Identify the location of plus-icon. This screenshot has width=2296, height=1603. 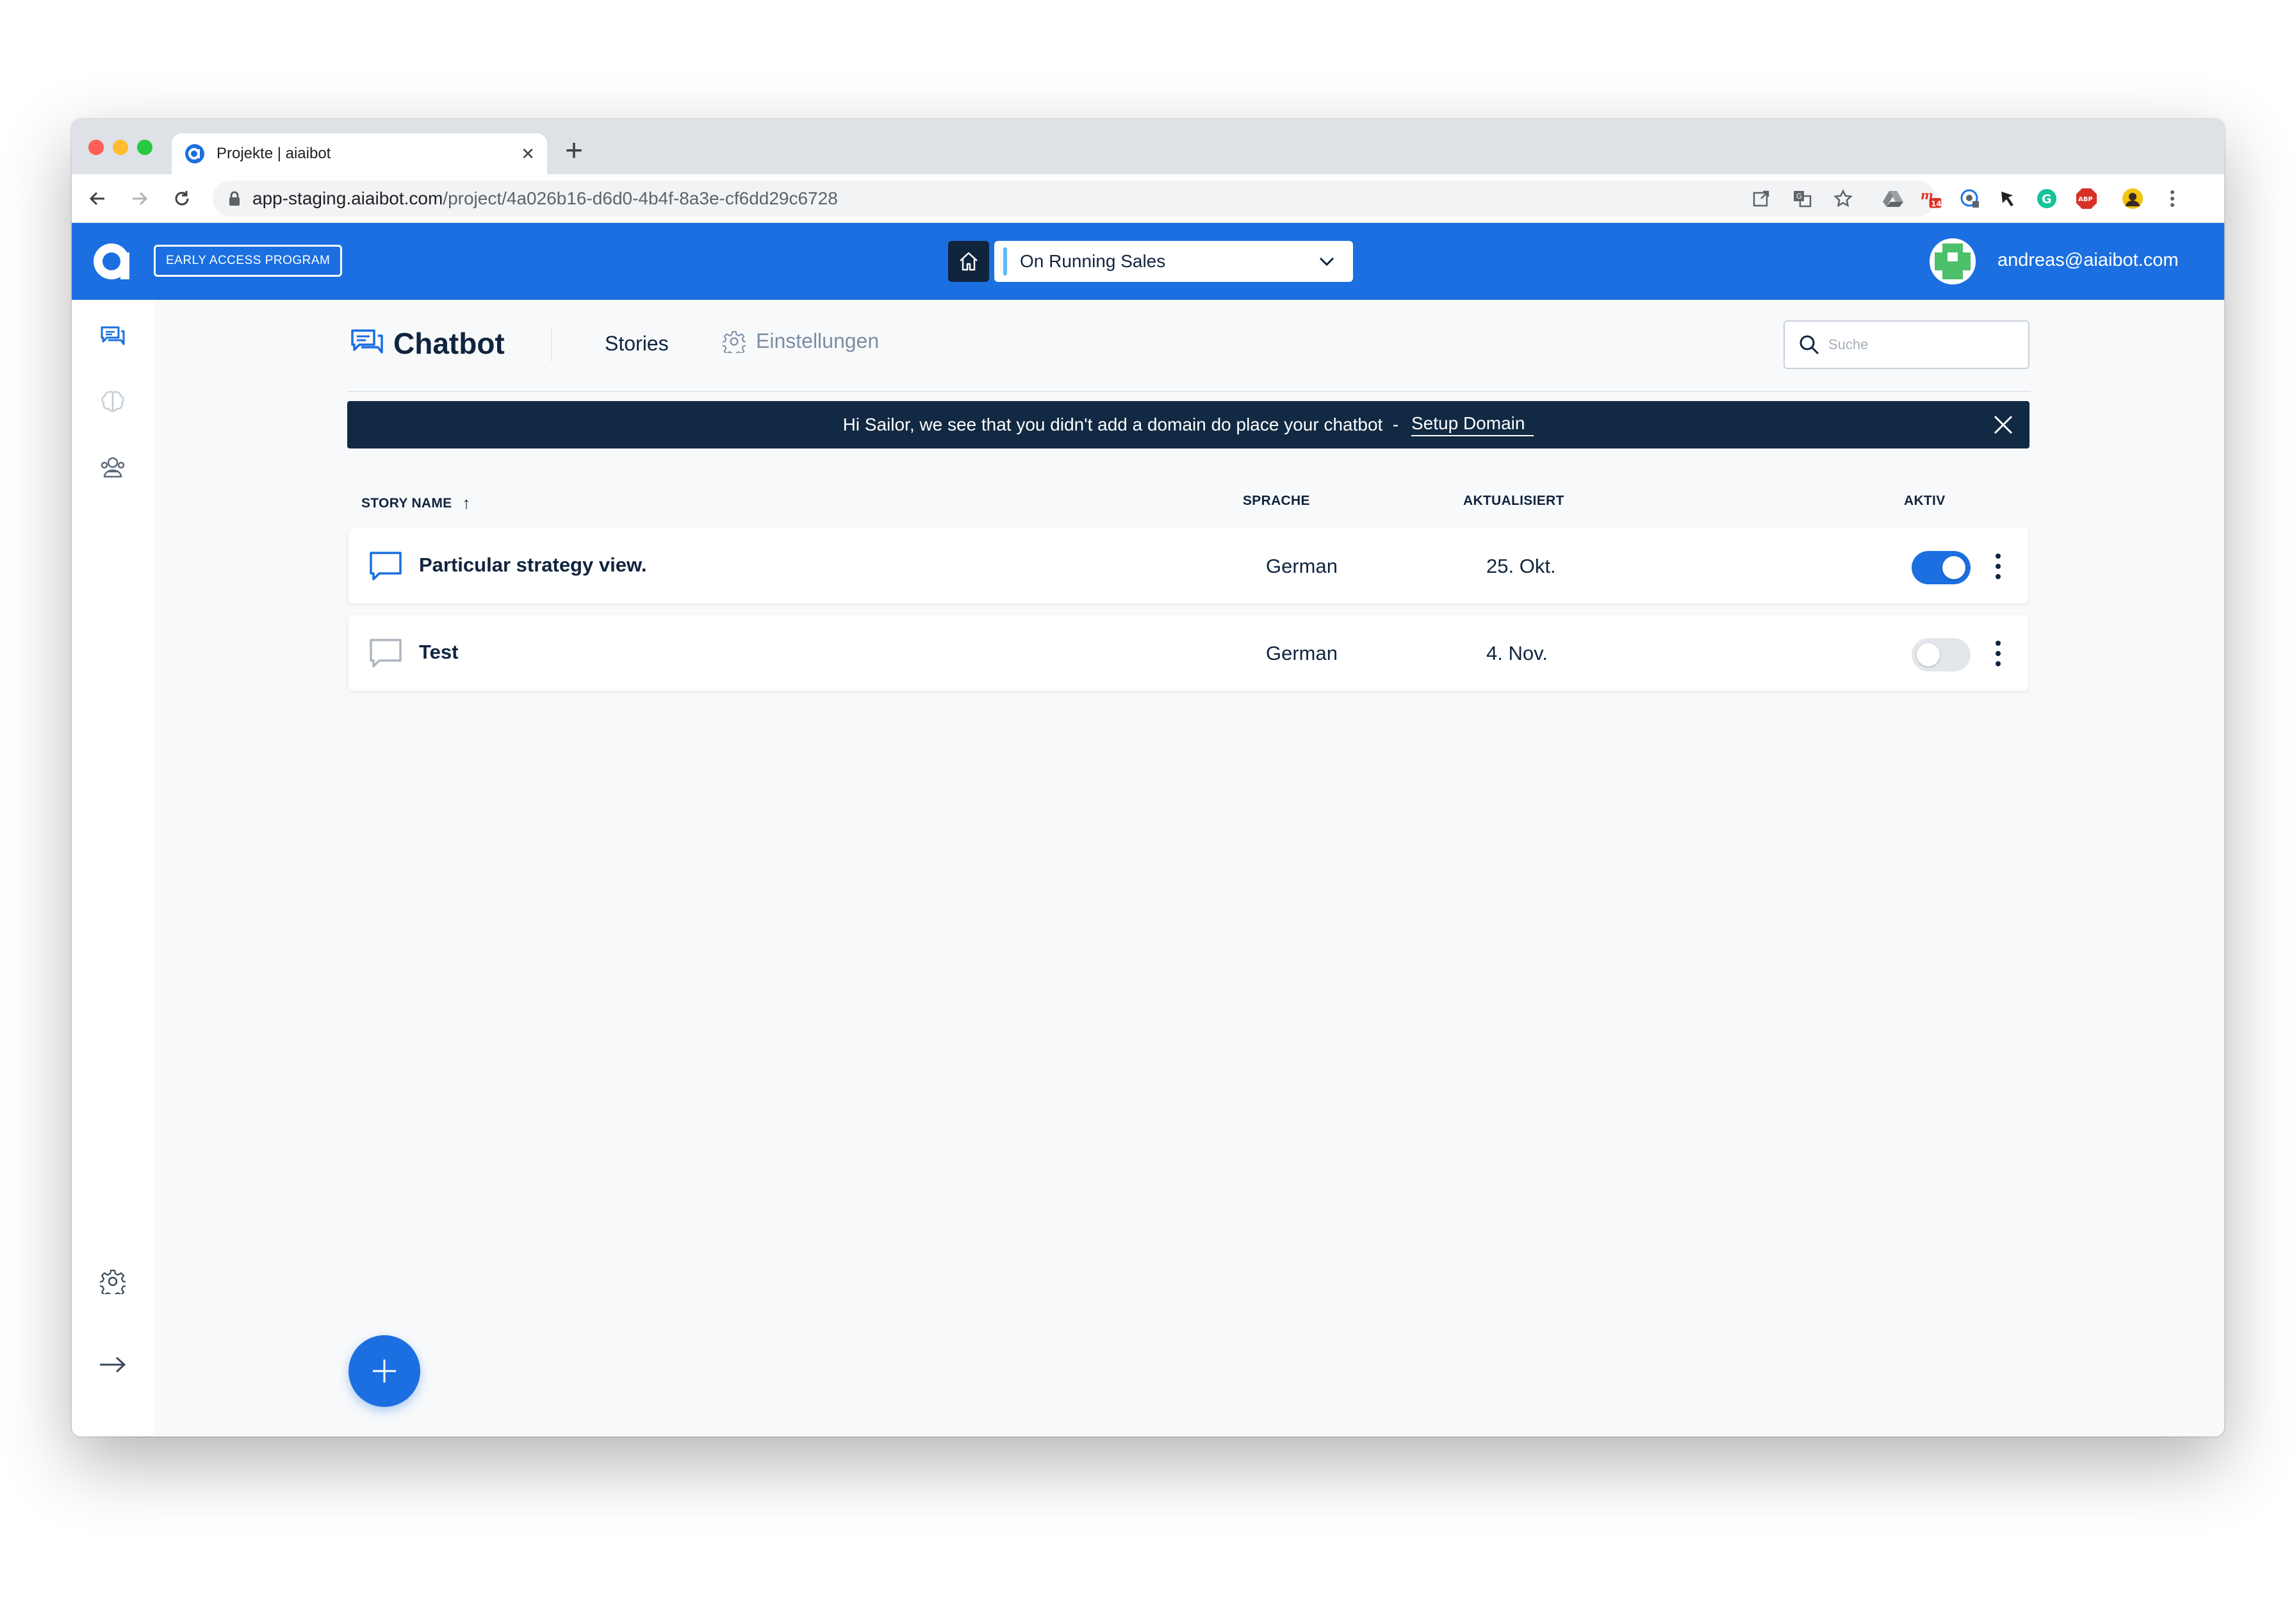
(385, 1372).